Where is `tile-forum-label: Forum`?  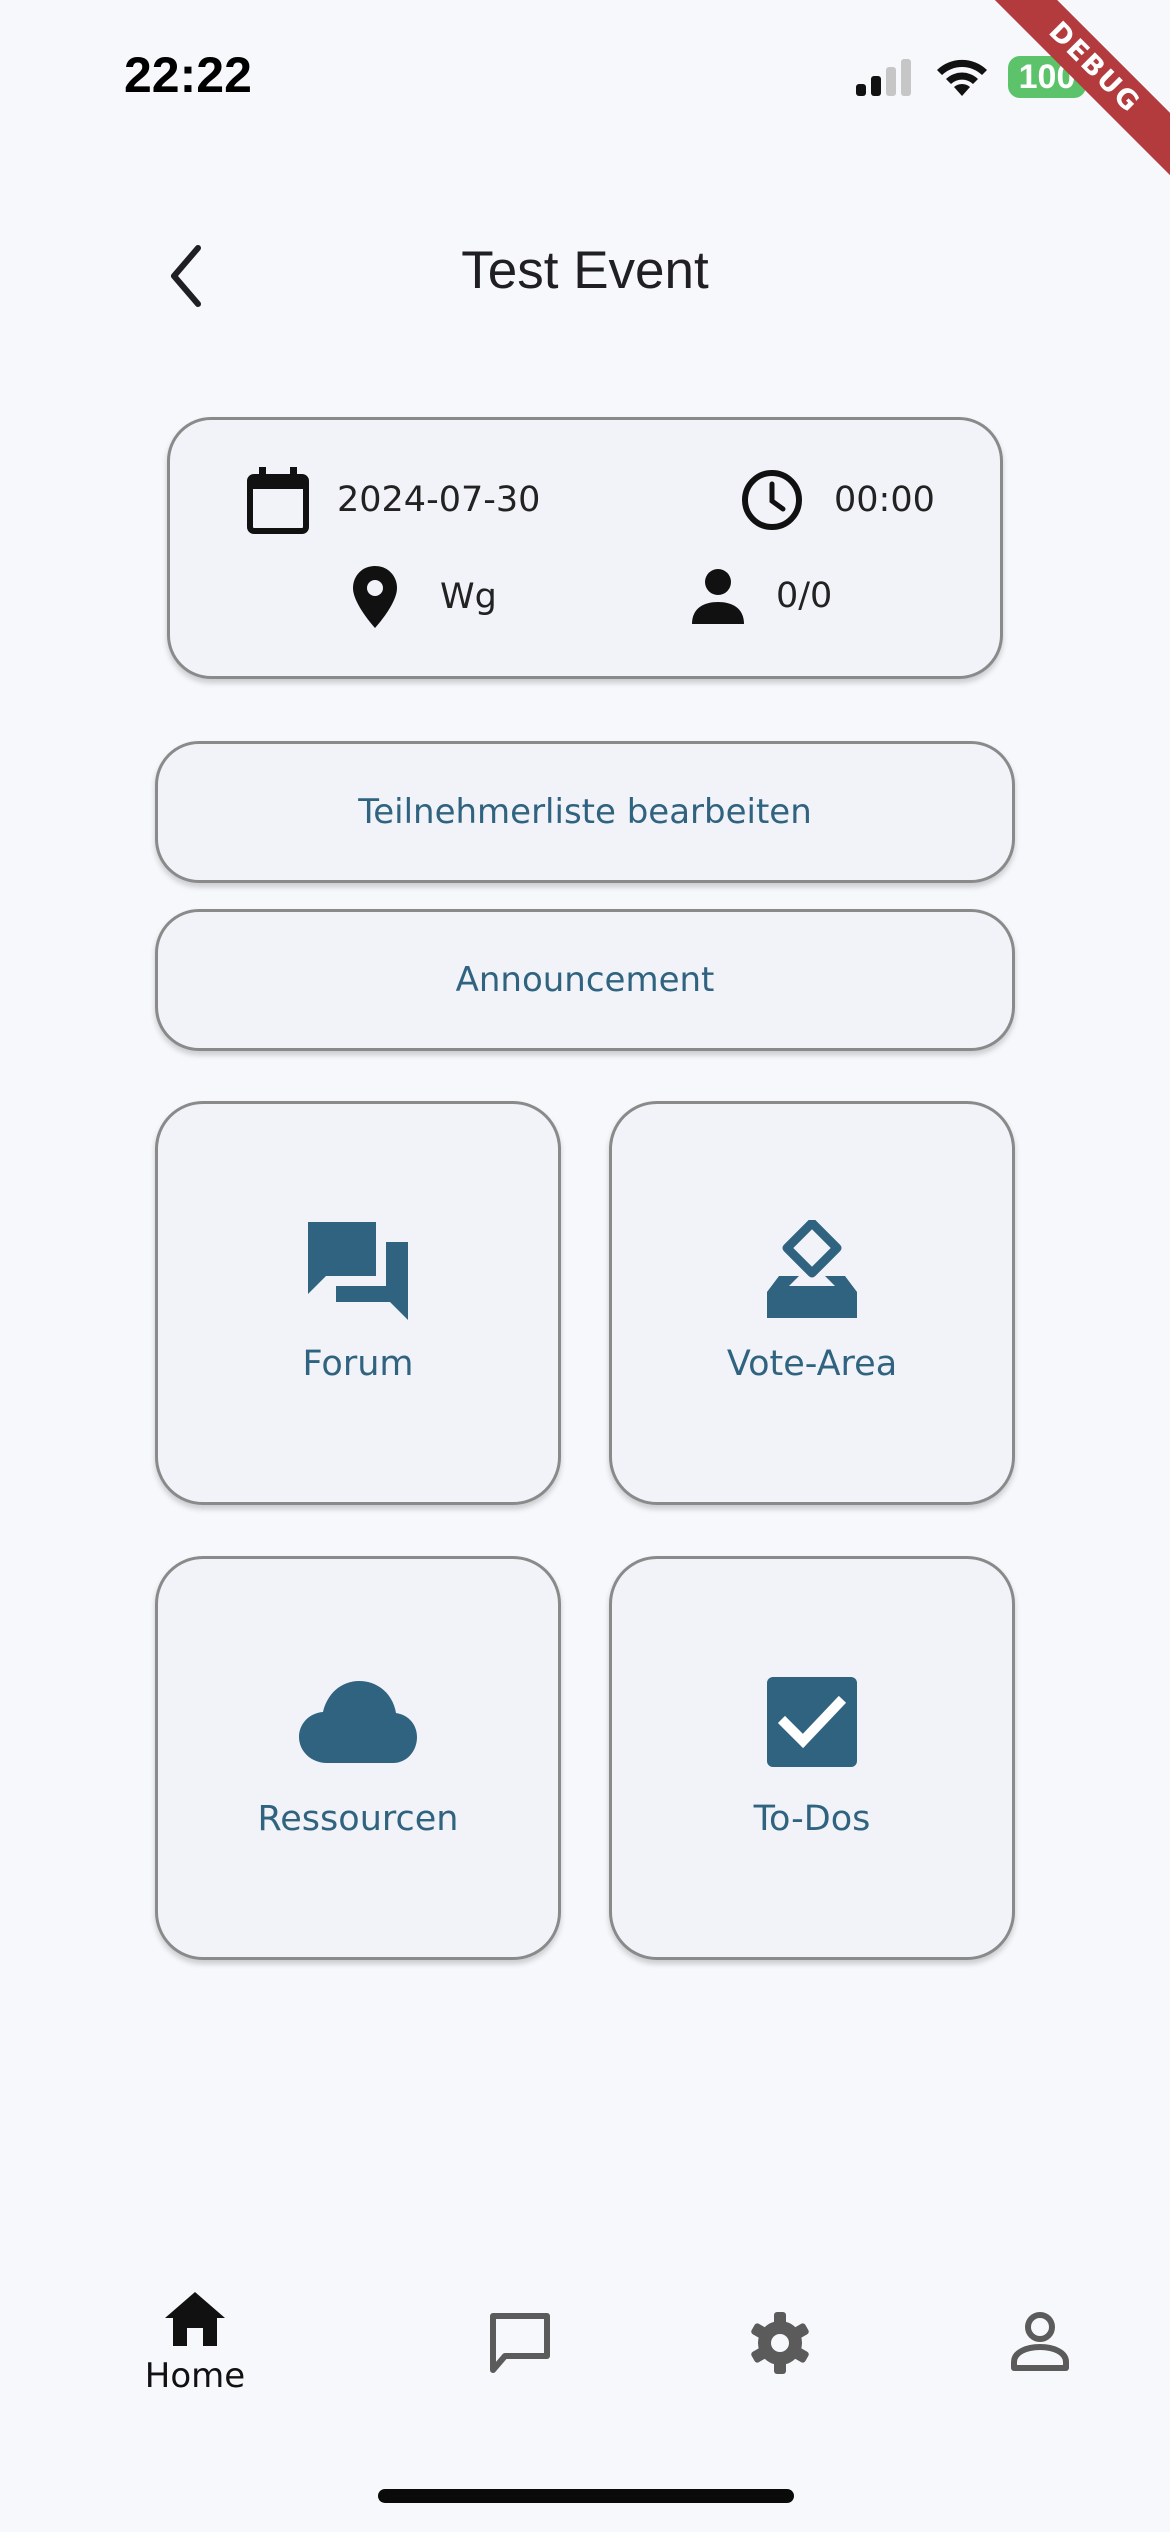
tile-forum-label: Forum is located at coordinates (358, 1364).